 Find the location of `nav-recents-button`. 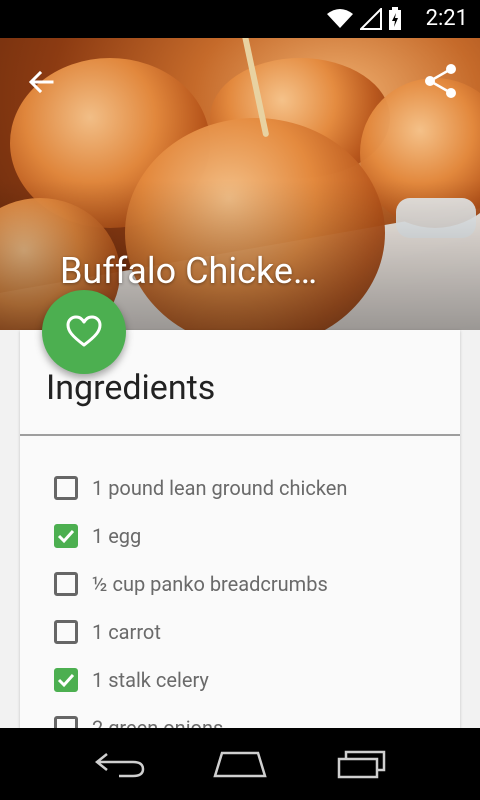

nav-recents-button is located at coordinates (362, 764).